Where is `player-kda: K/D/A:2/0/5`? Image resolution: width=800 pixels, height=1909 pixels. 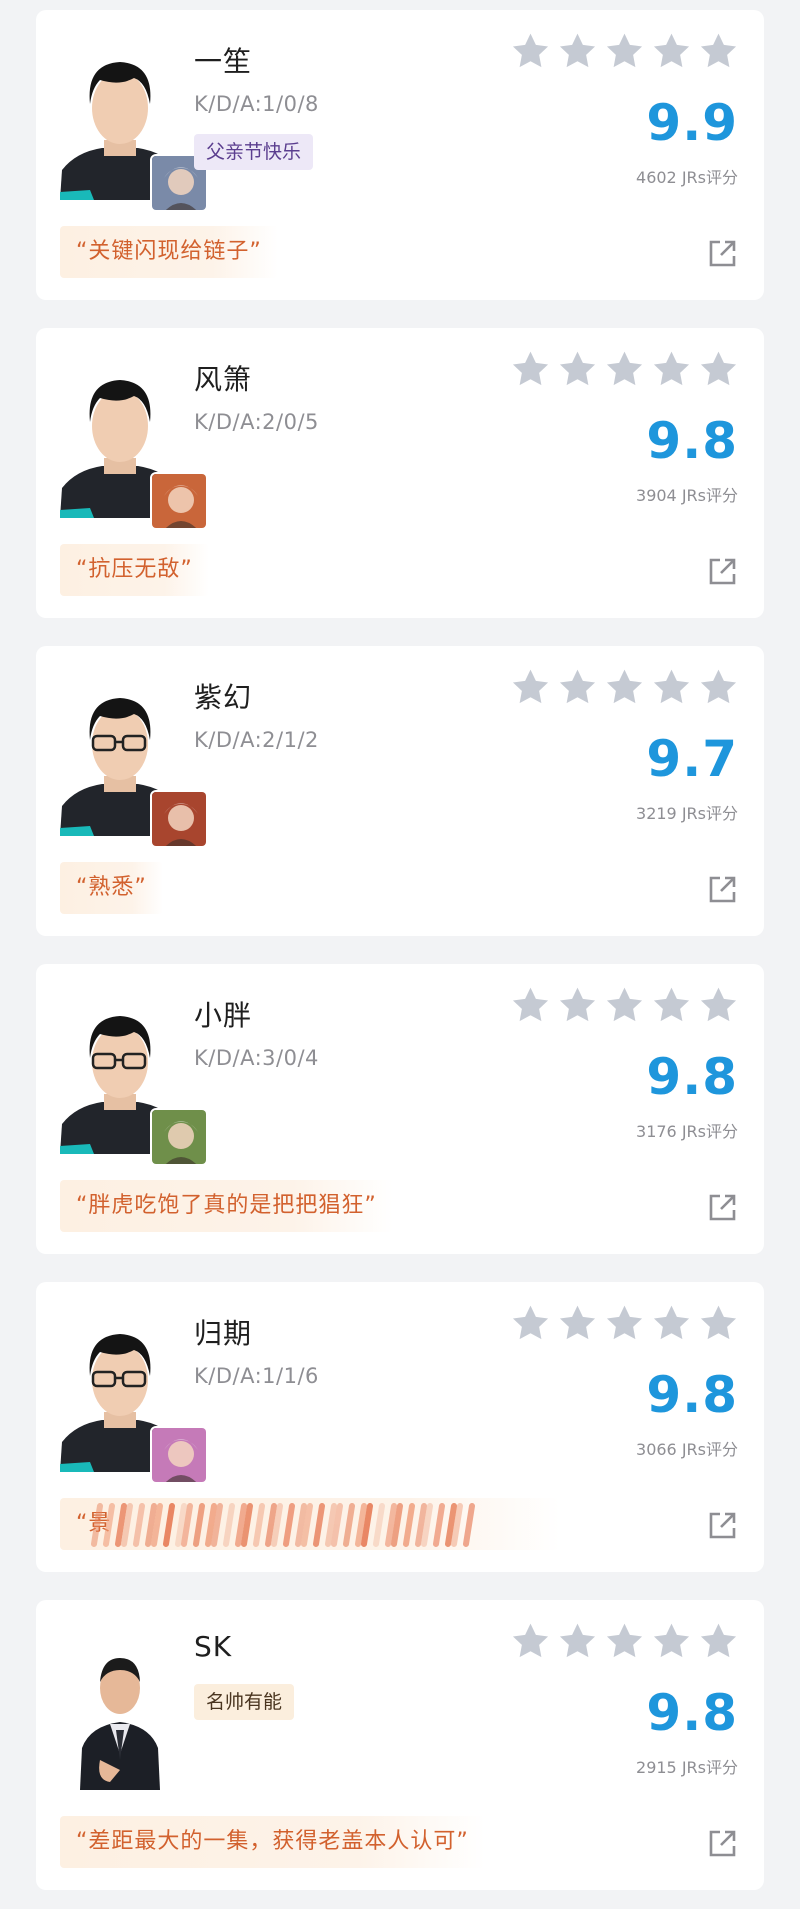
player-kda: K/D/A:2/0/5 is located at coordinates (256, 422).